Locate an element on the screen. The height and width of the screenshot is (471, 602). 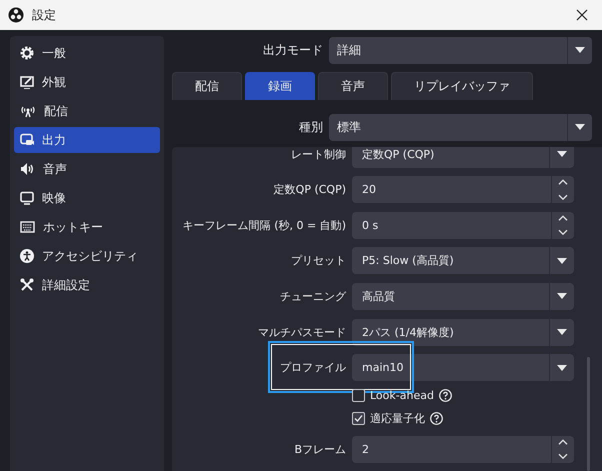
field-label: レート制御 is located at coordinates (318, 154).